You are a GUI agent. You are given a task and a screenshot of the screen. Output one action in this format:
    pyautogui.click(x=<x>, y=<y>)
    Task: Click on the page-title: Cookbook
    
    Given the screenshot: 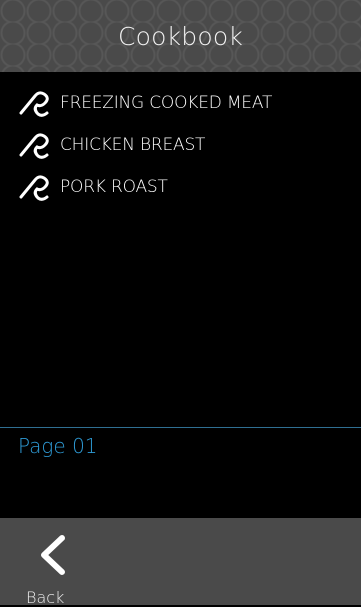 What is the action you would take?
    pyautogui.click(x=180, y=36)
    